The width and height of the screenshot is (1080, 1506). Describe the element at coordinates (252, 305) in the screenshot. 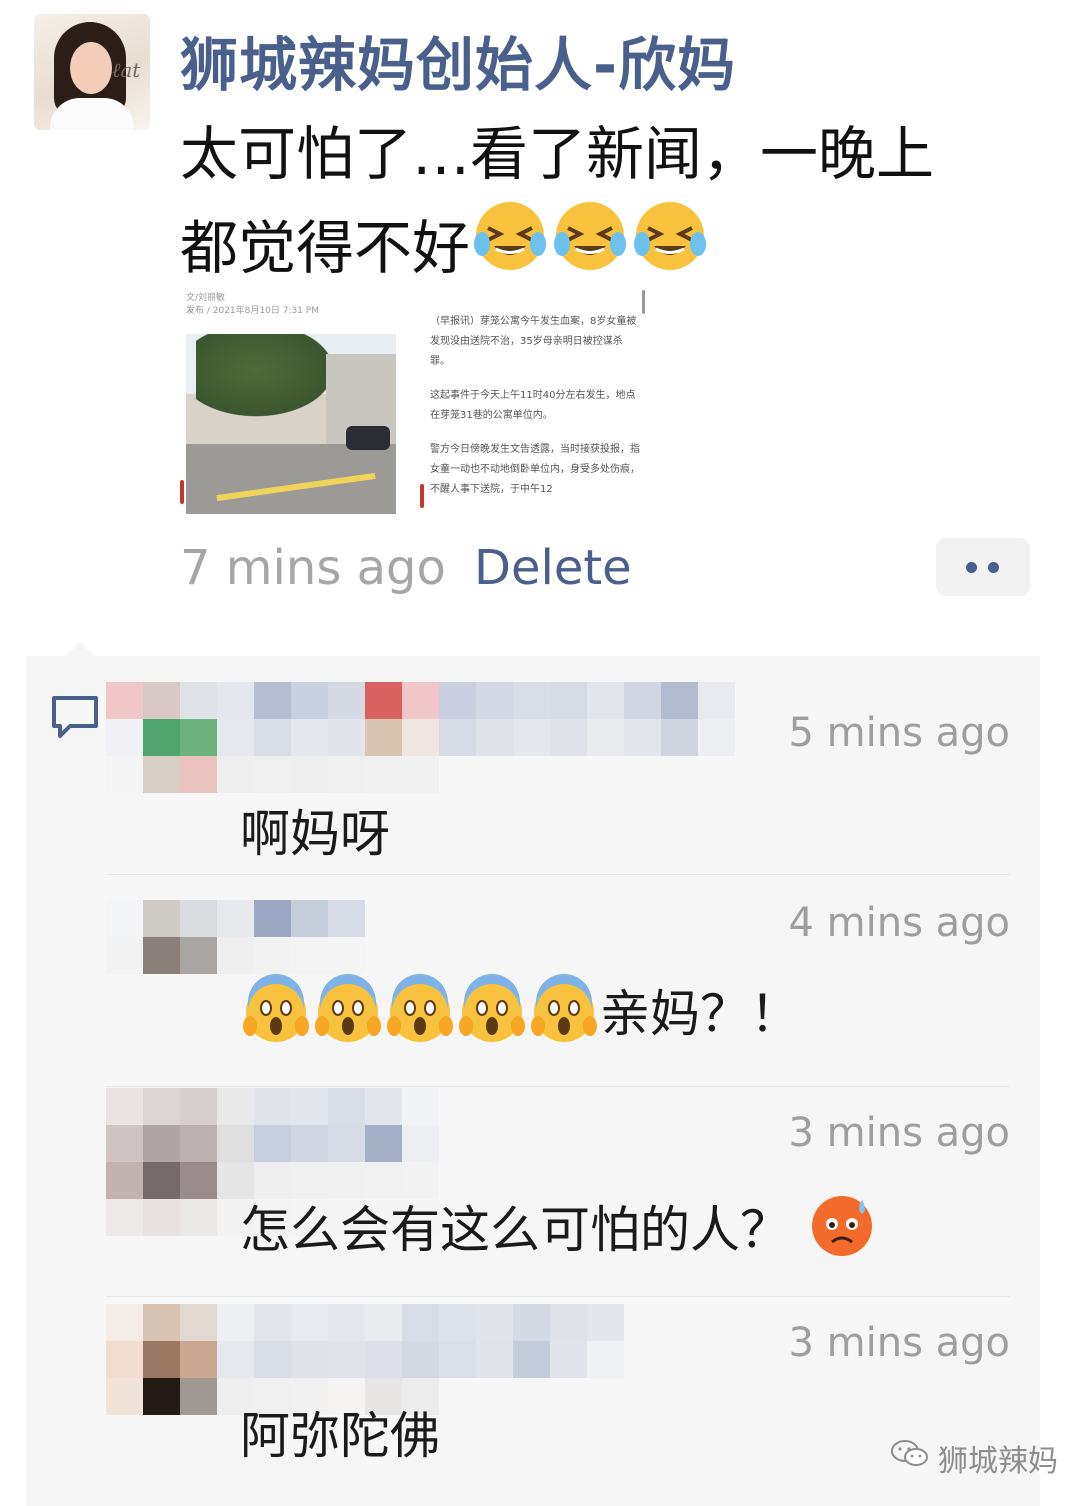

I see `news-byline: 文/刘丽敏 发布 / 2021年8月10日 7:31 PM` at that location.